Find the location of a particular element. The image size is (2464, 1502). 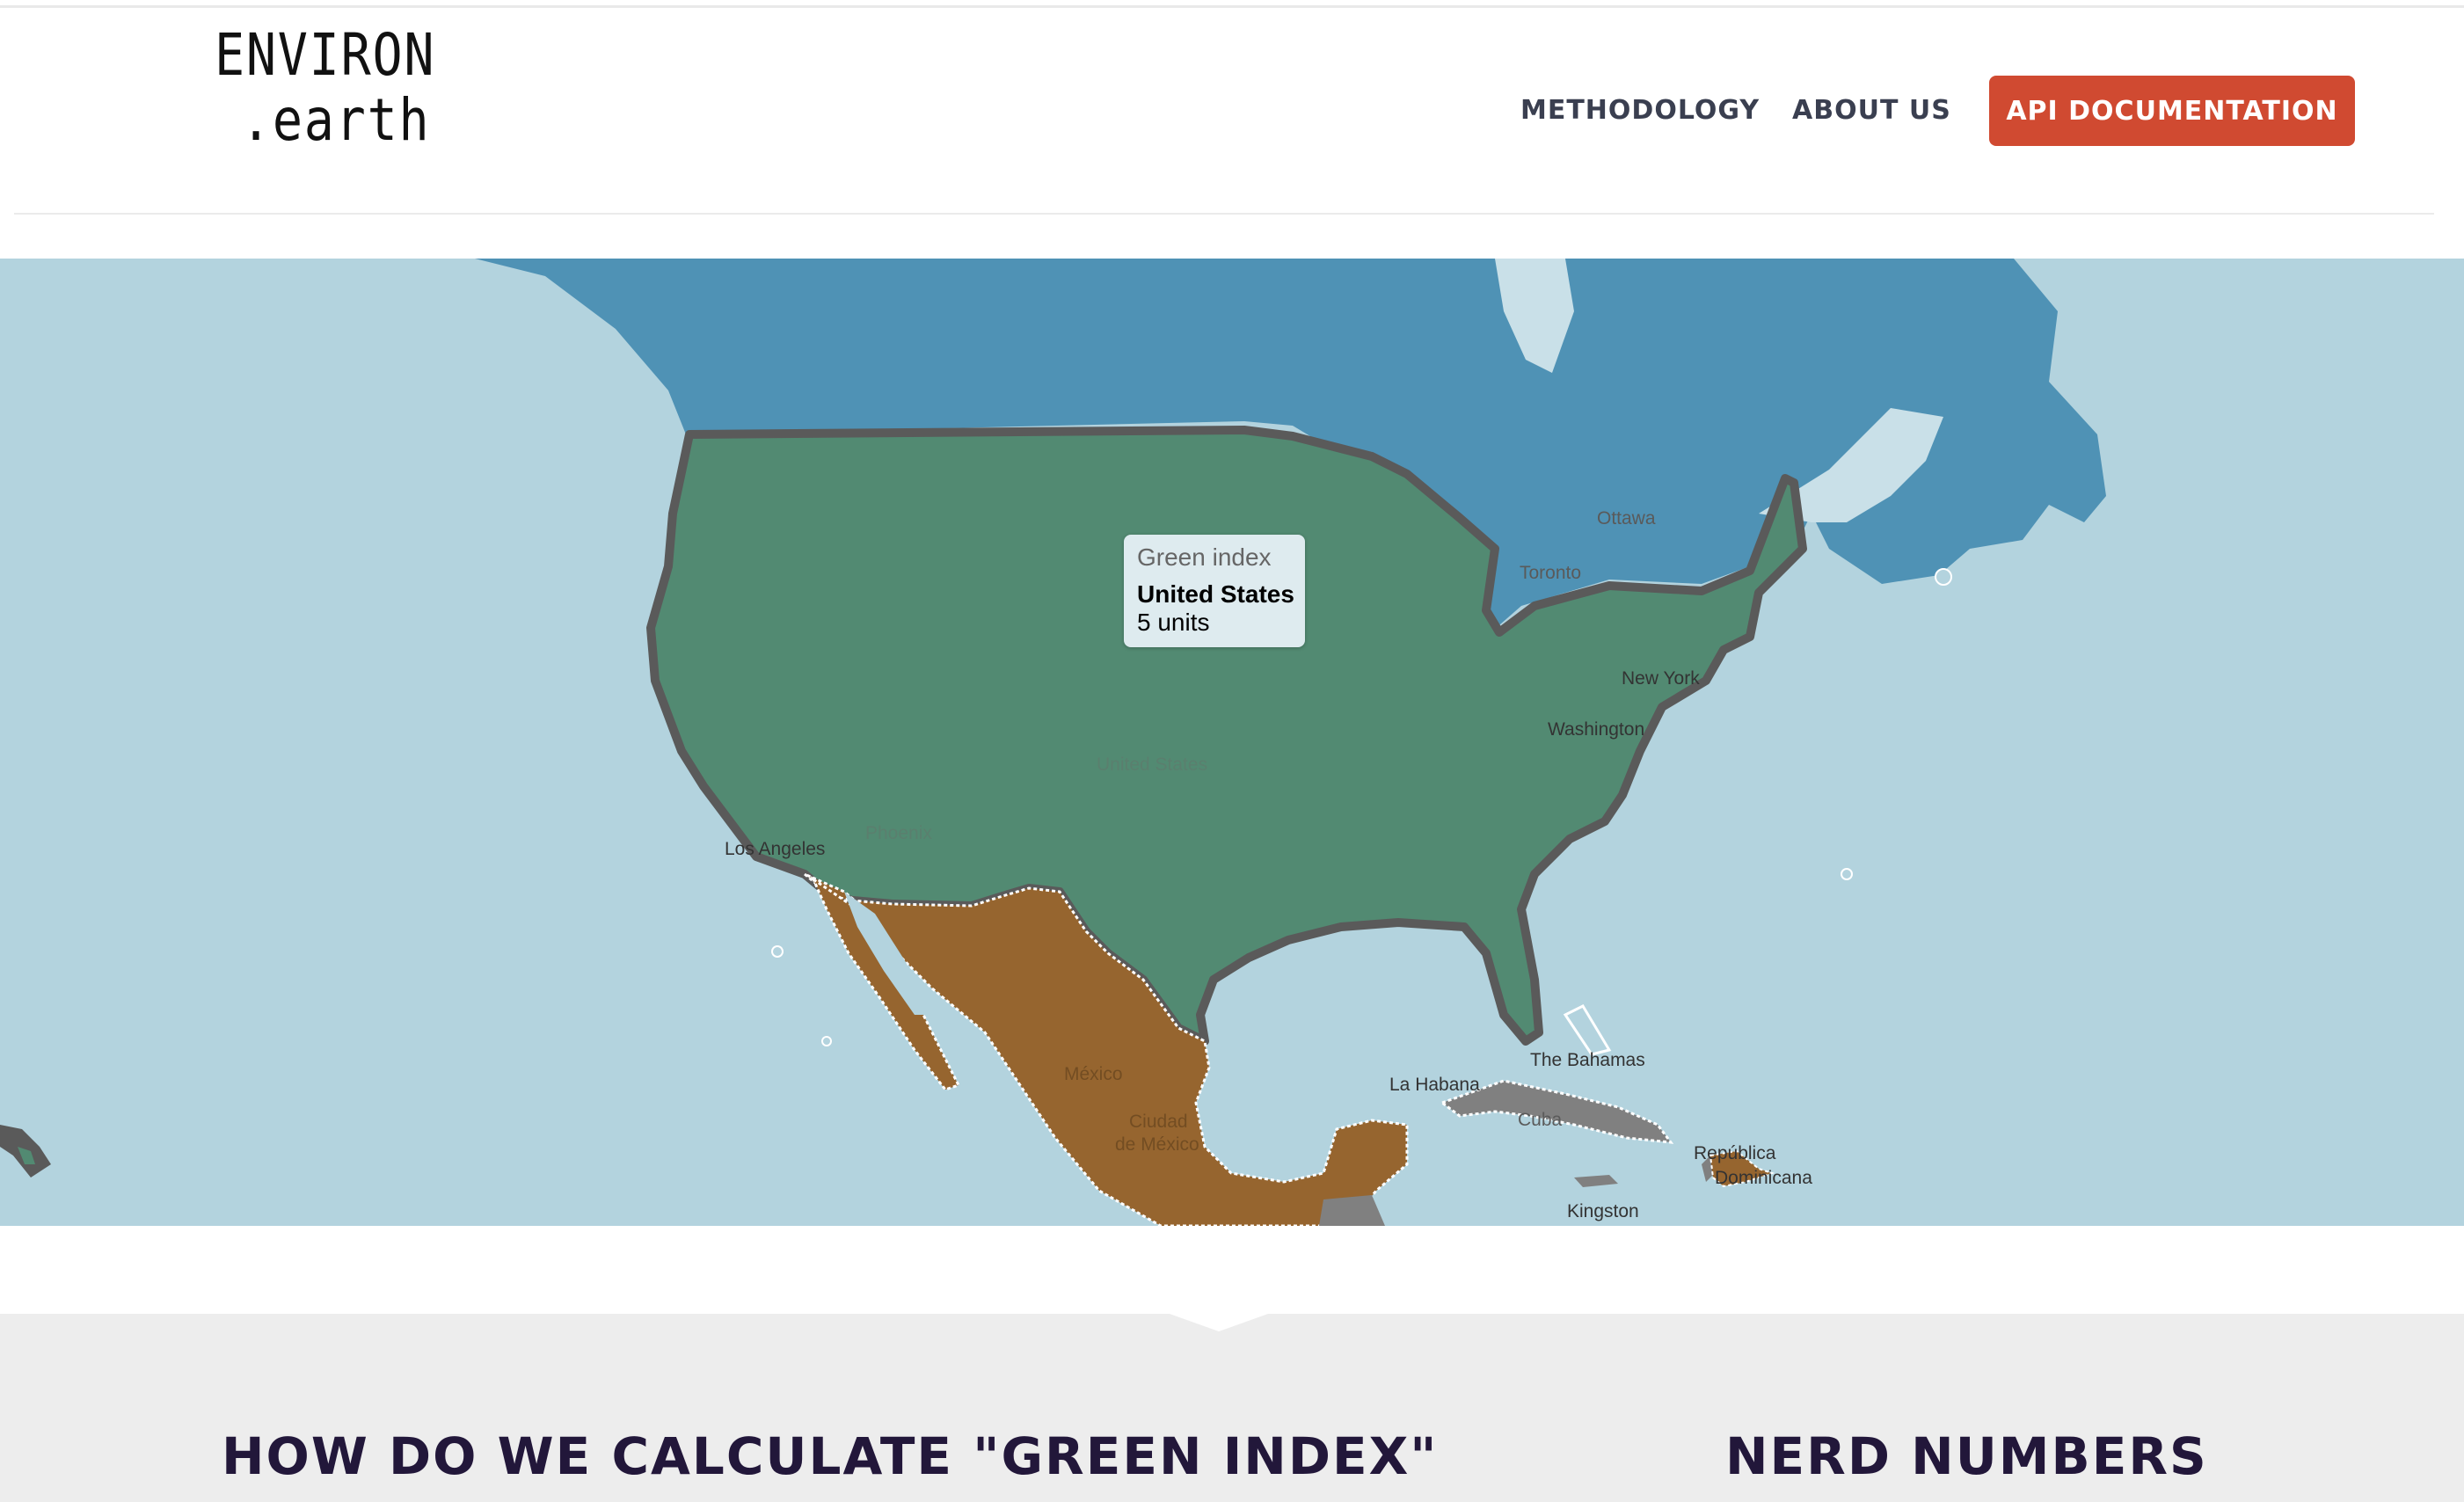

logo: ENVIRON .earth is located at coordinates (329, 87).